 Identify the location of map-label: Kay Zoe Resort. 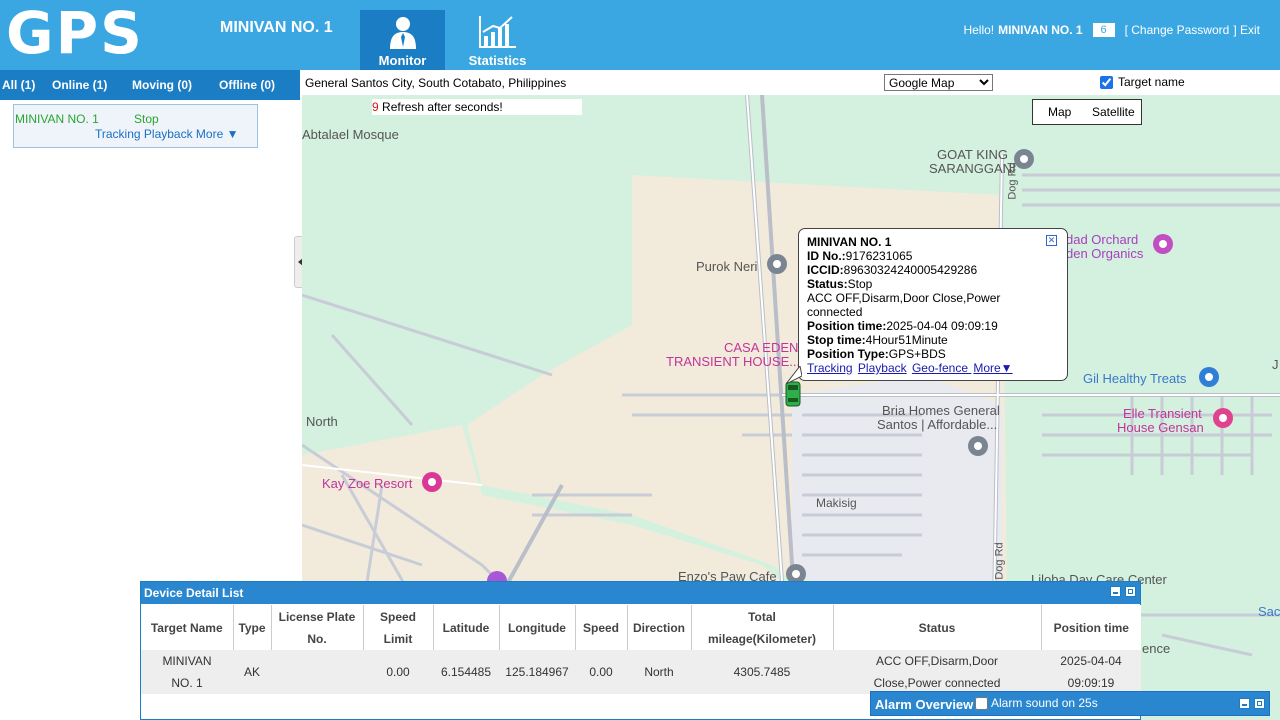
(367, 483).